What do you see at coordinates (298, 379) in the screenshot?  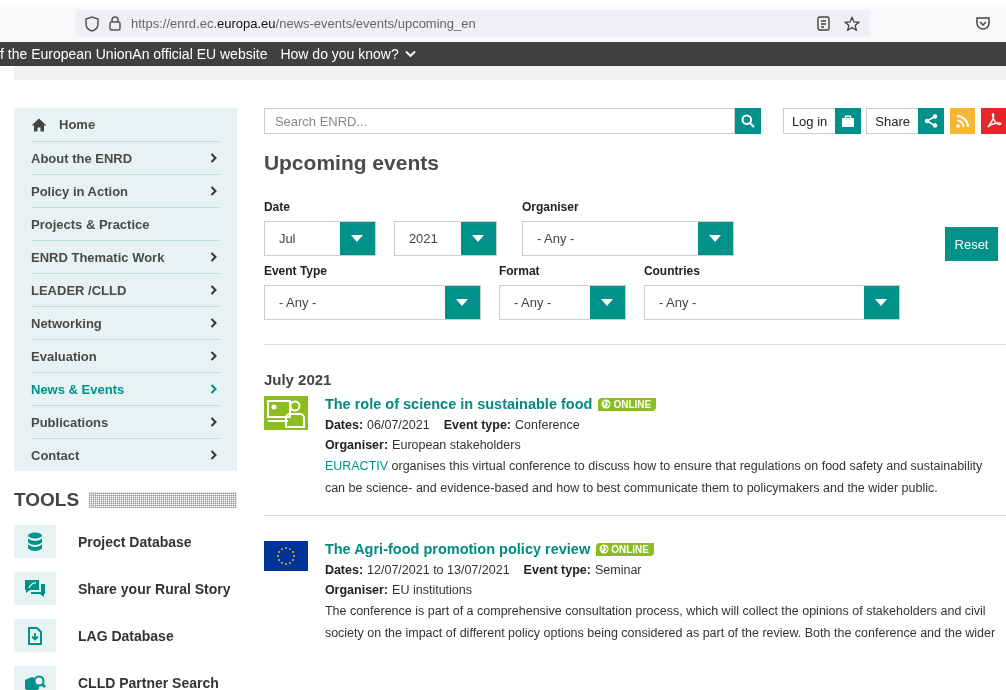 I see `month-heading: July 2021` at bounding box center [298, 379].